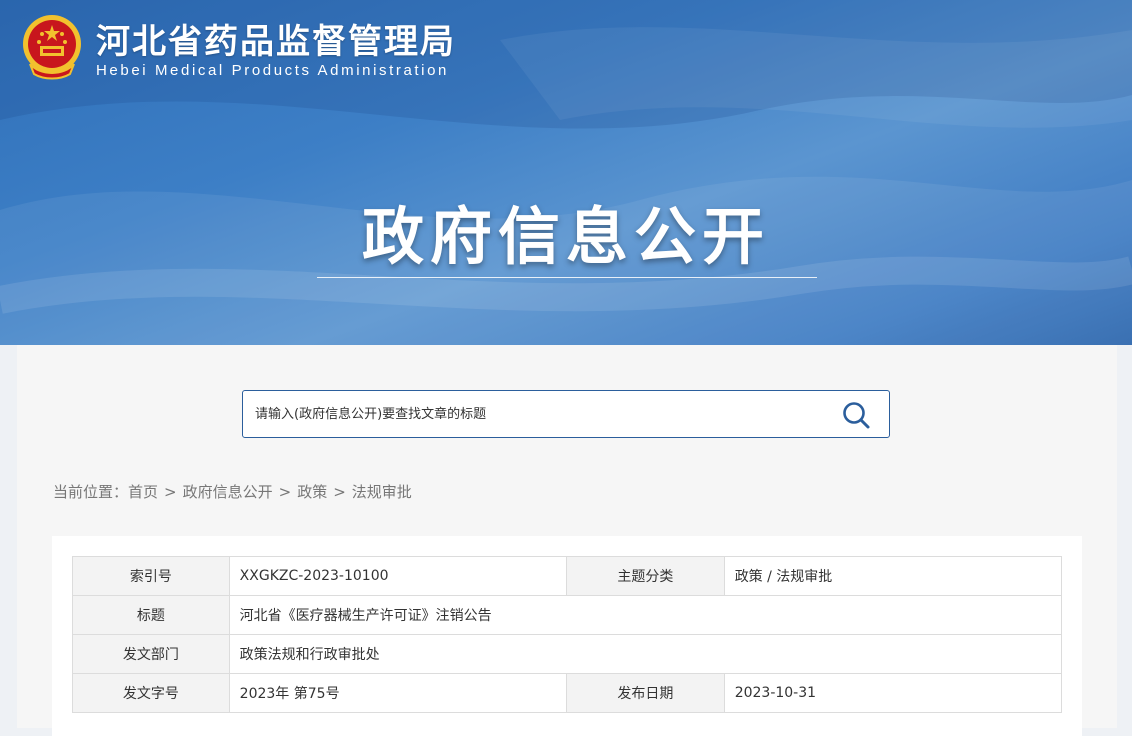  I want to click on publish-date-value: 2023-10-31, so click(893, 693).